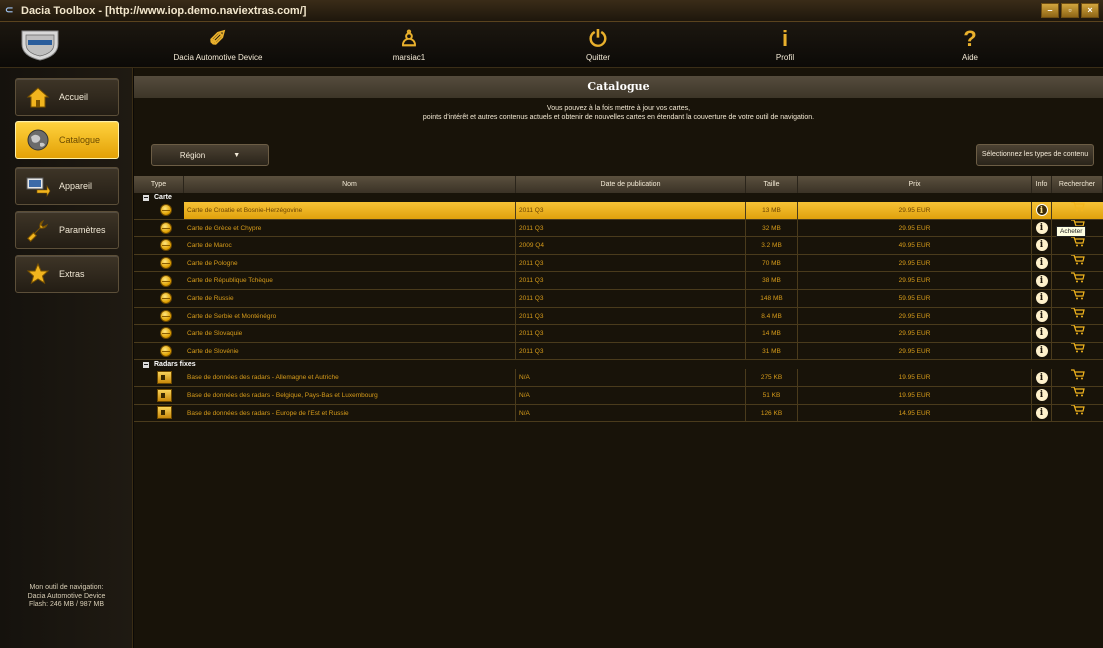 The image size is (1103, 648). Describe the element at coordinates (67, 274) in the screenshot. I see `sidebar-item-extras: Extras` at that location.